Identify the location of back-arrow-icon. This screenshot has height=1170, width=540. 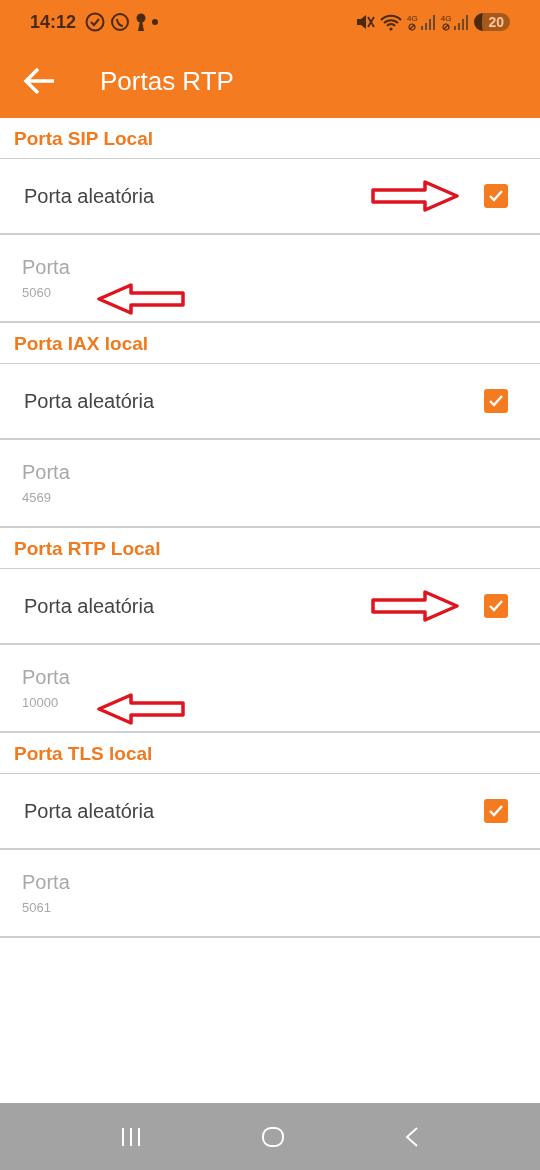
(39, 81).